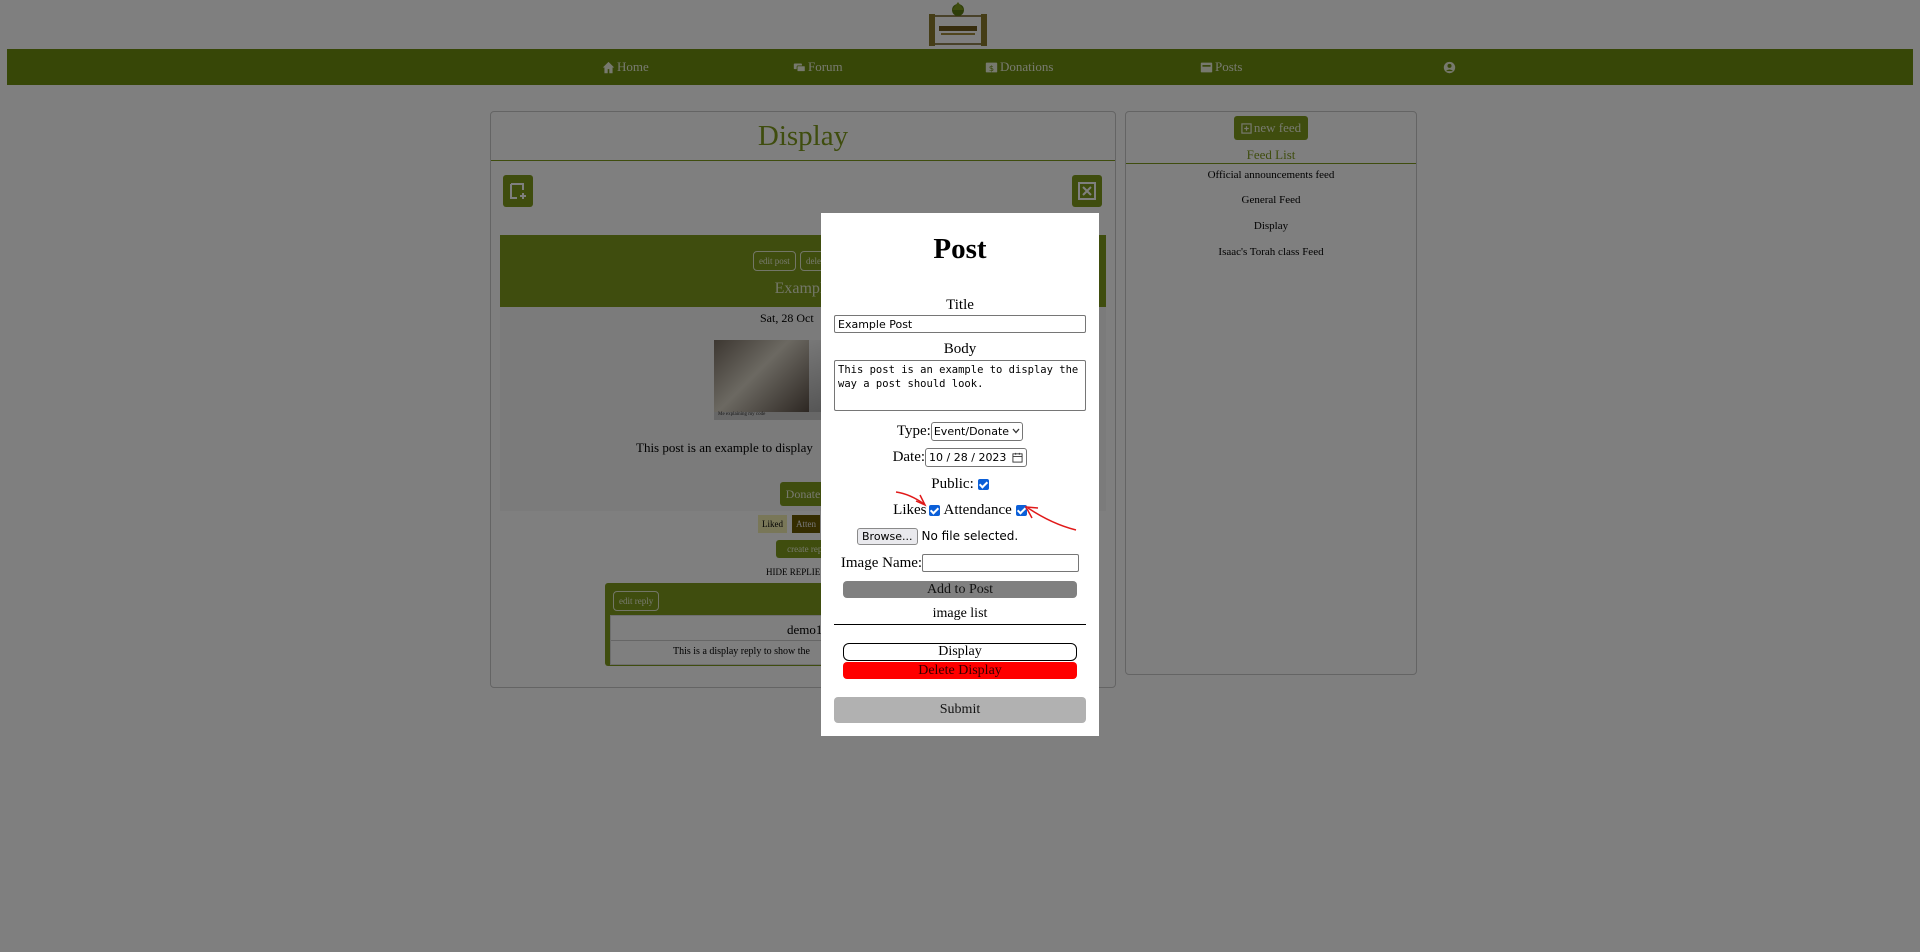 This screenshot has height=952, width=1920. Describe the element at coordinates (986, 511) in the screenshot. I see `annotation-arrows` at that location.